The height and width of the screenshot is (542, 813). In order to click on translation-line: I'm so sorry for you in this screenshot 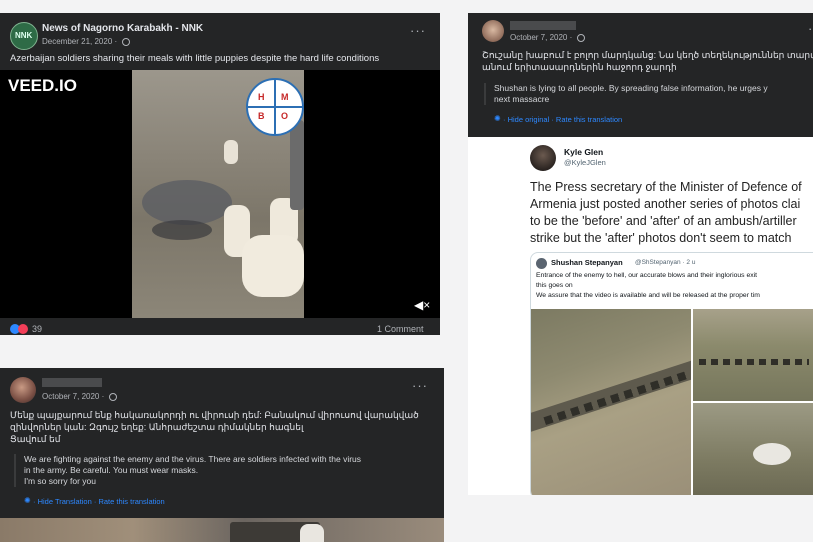, I will do `click(60, 481)`.